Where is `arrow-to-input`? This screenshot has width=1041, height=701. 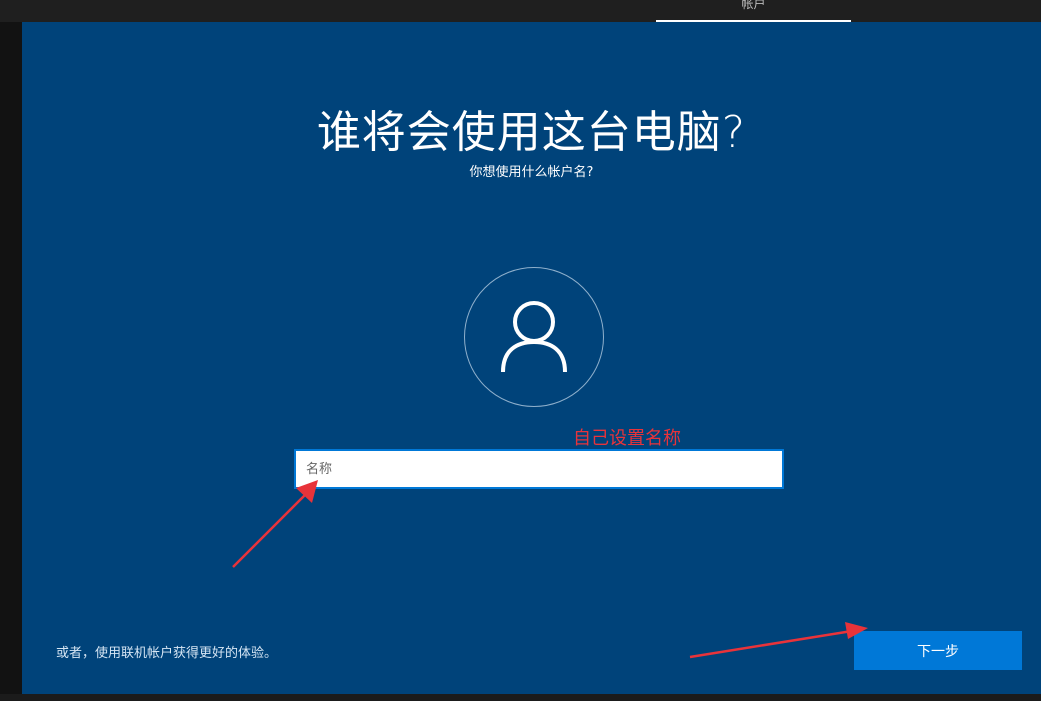
arrow-to-input is located at coordinates (275, 524).